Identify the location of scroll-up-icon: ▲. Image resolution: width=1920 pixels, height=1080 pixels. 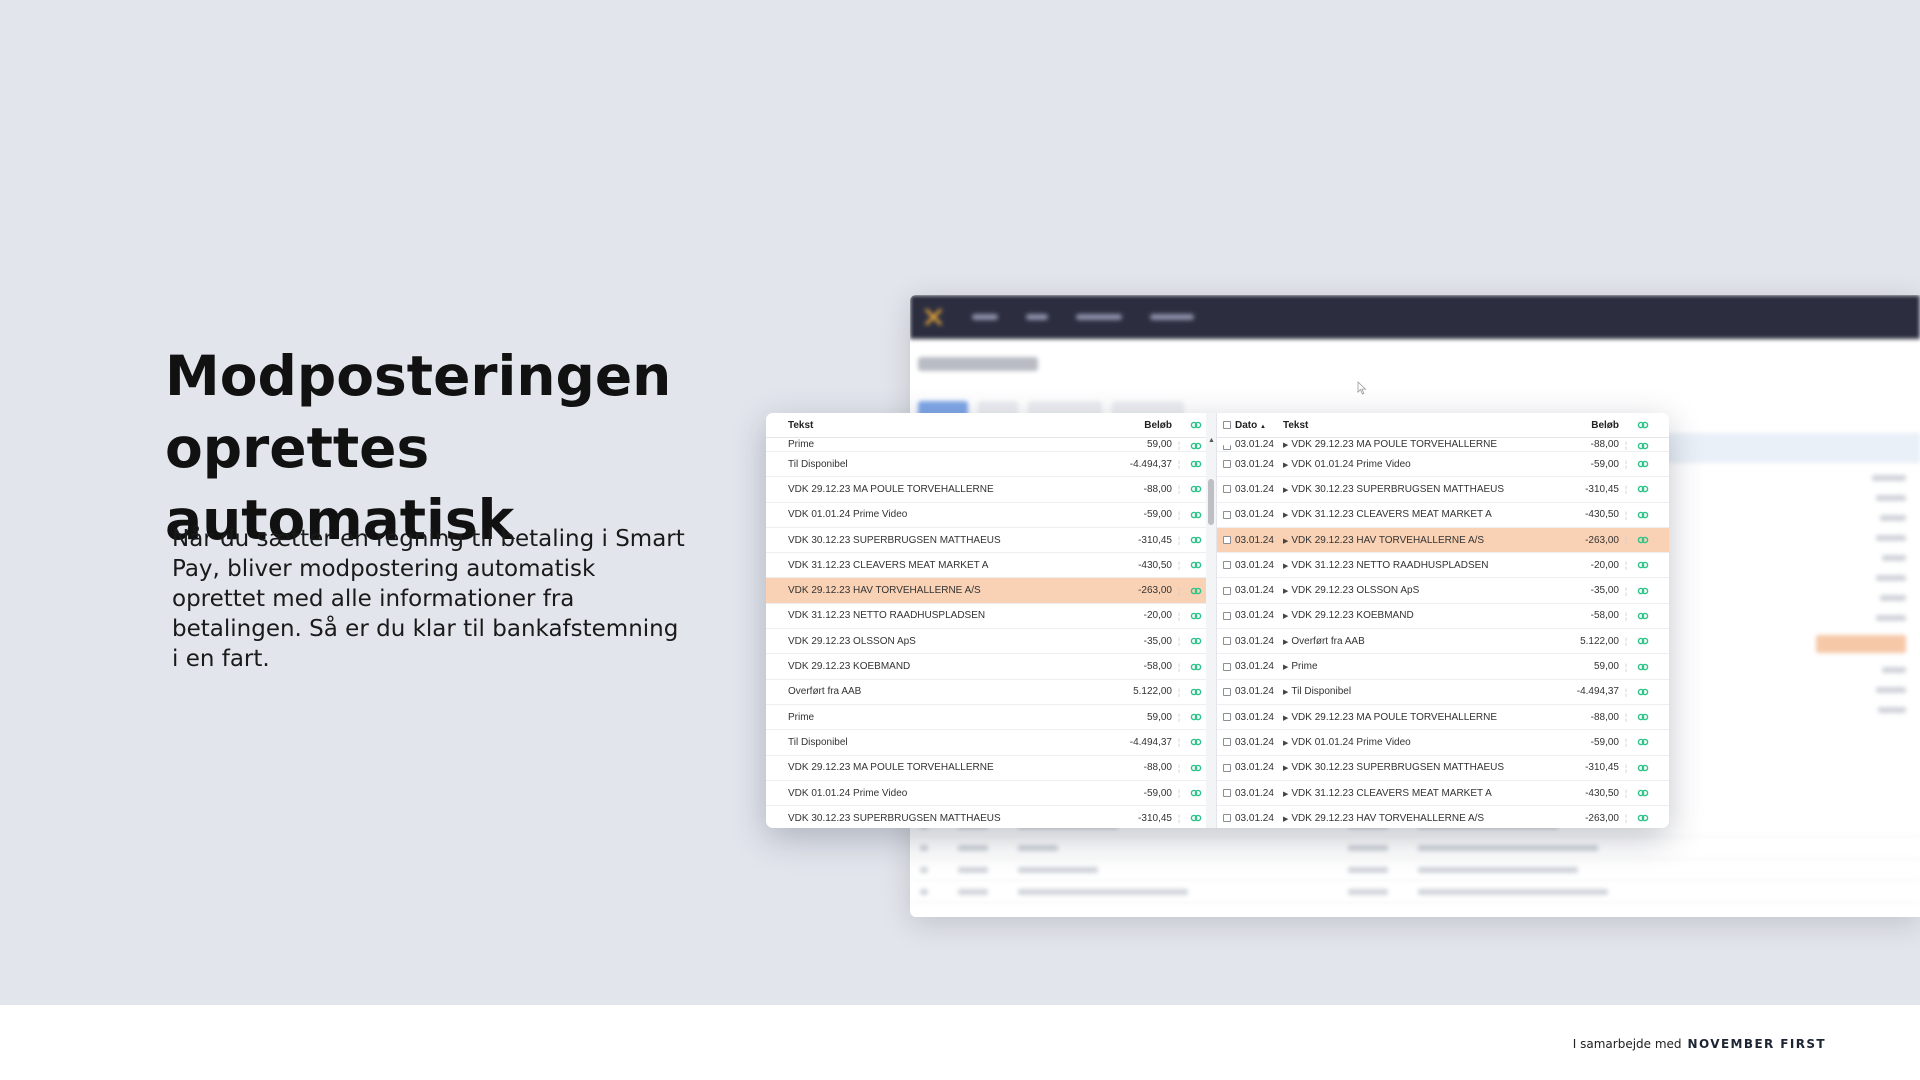
(1211, 440).